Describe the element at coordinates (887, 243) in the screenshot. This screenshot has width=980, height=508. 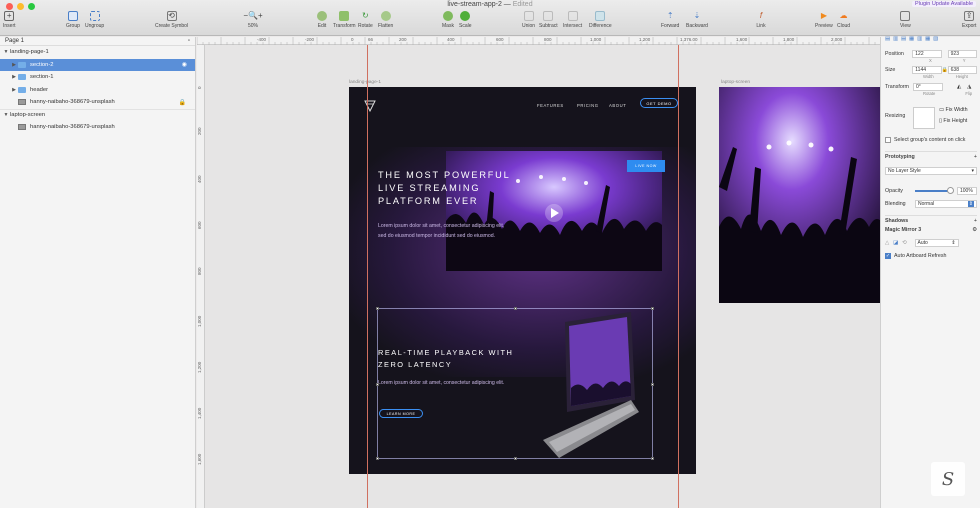
I see `mirror-tool-icon: △` at that location.